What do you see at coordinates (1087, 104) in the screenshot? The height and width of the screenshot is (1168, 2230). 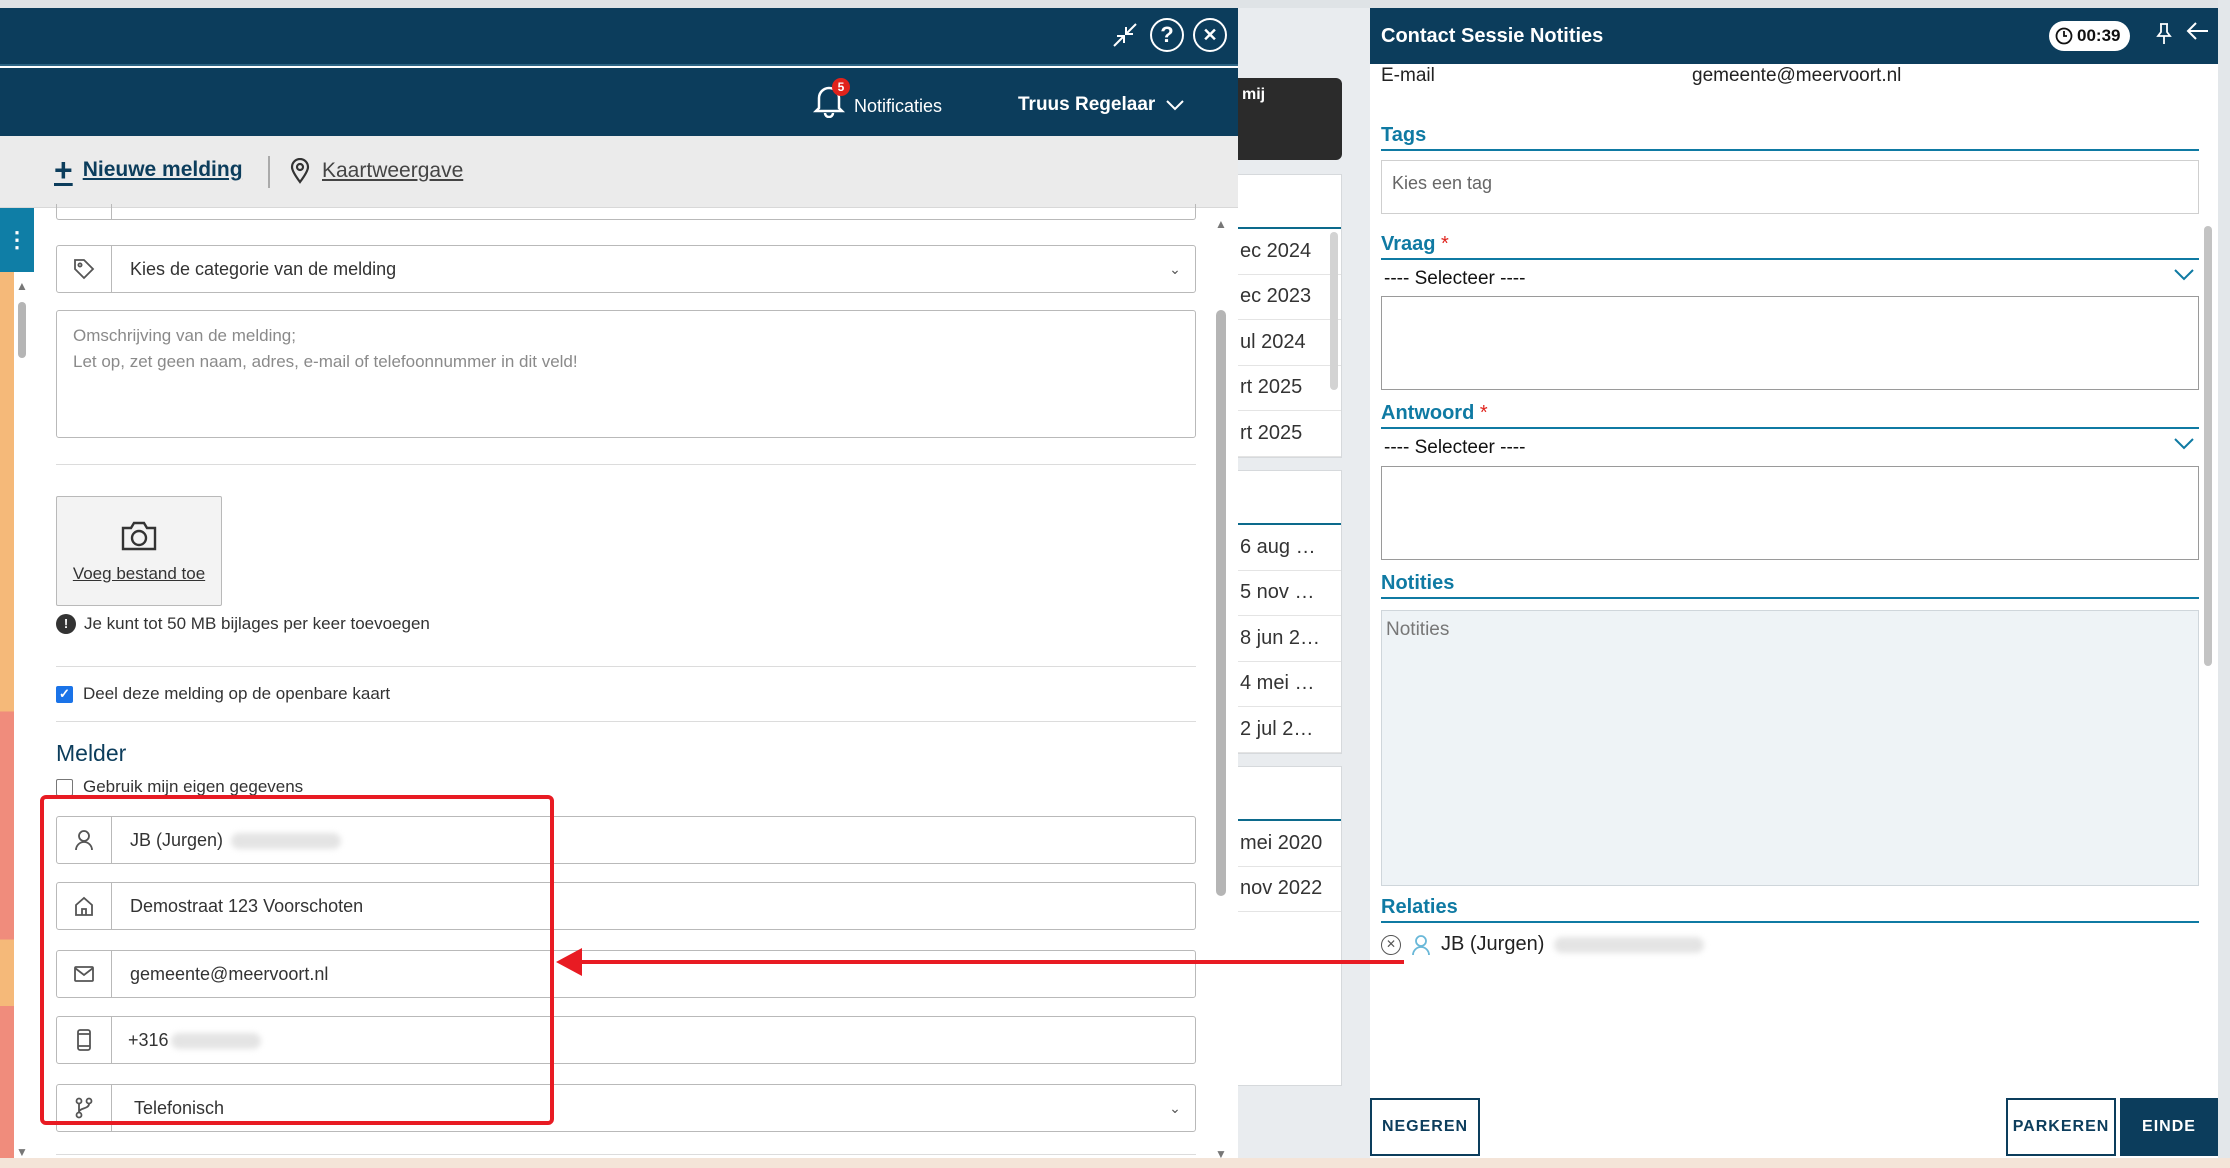 I see `user-name: Truus Regelaar` at bounding box center [1087, 104].